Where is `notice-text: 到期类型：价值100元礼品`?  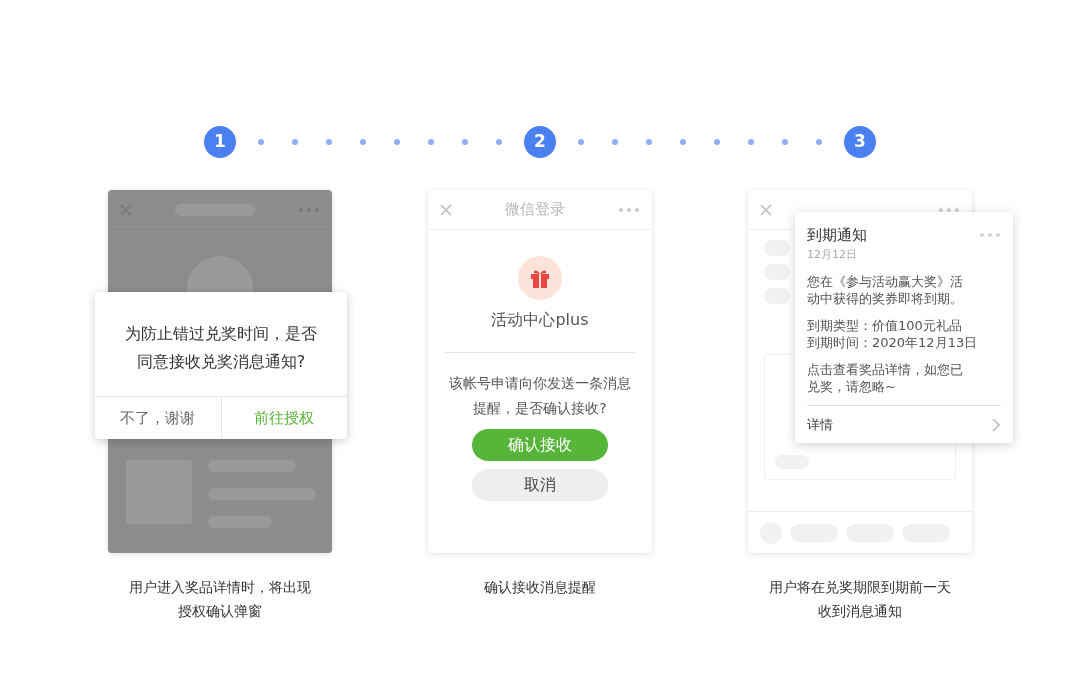
notice-text: 到期类型：价值100元礼品 is located at coordinates (885, 325).